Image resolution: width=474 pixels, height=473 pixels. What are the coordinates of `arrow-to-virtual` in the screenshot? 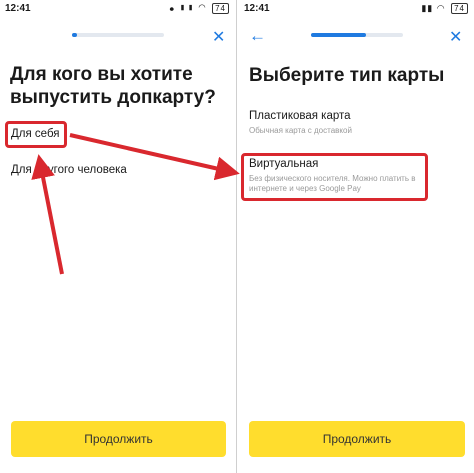 It's located at (154, 157).